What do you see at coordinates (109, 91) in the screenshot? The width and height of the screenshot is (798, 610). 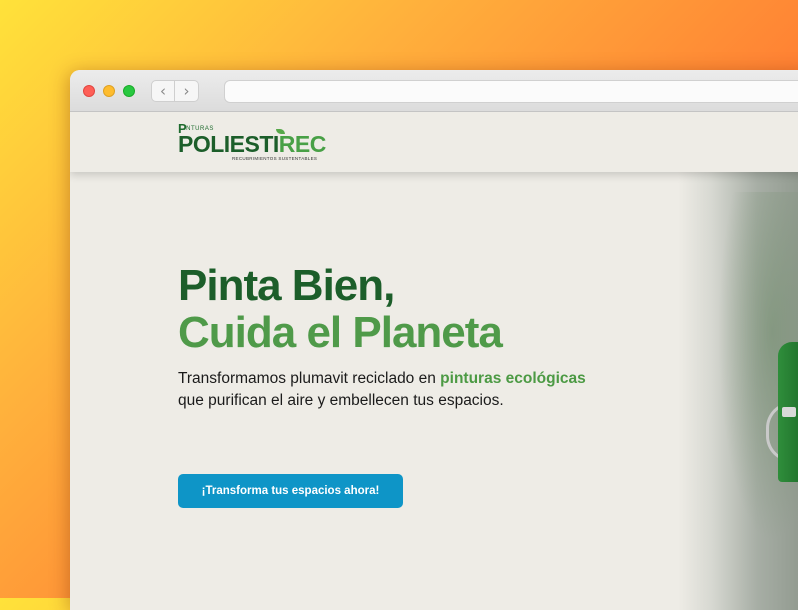 I see `minimize-window-button` at bounding box center [109, 91].